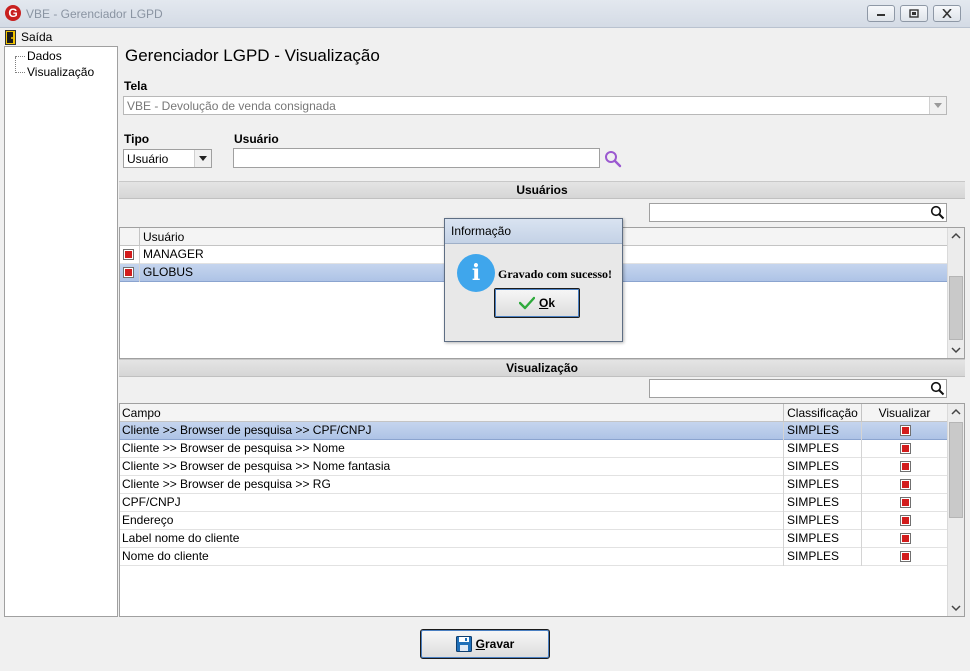 This screenshot has height=671, width=970. What do you see at coordinates (542, 190) in the screenshot?
I see `users-section-header: Usuários` at bounding box center [542, 190].